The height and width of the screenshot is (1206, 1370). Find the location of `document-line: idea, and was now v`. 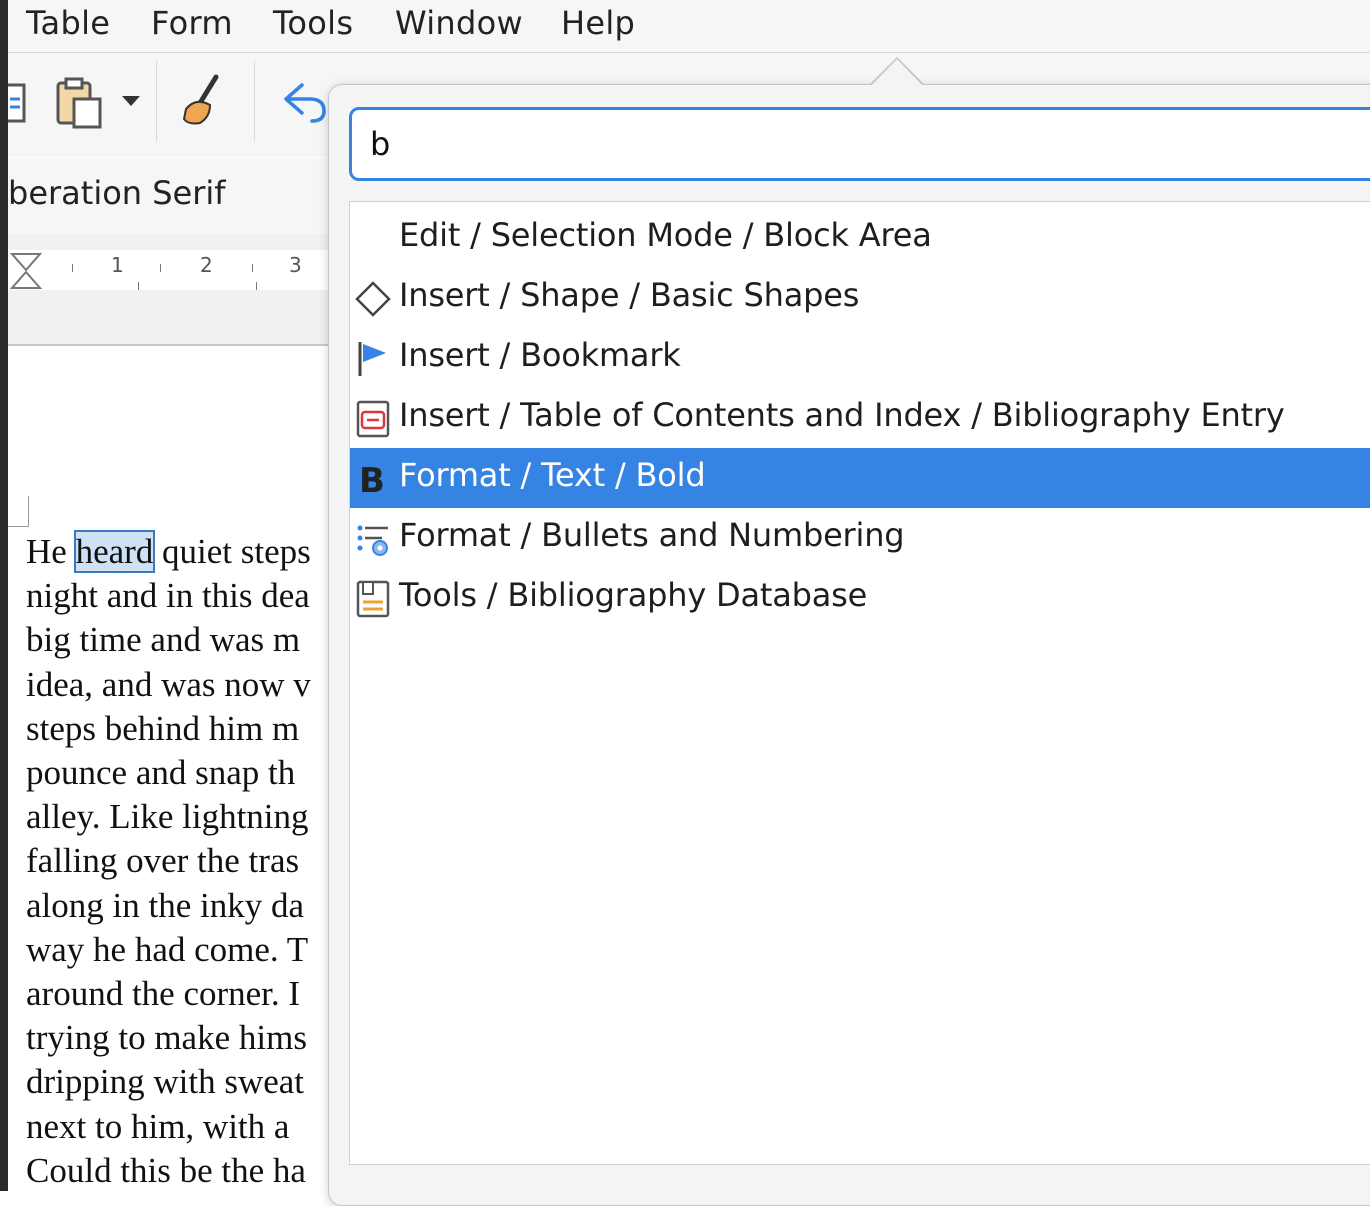

document-line: idea, and was now v is located at coordinates (168, 684).